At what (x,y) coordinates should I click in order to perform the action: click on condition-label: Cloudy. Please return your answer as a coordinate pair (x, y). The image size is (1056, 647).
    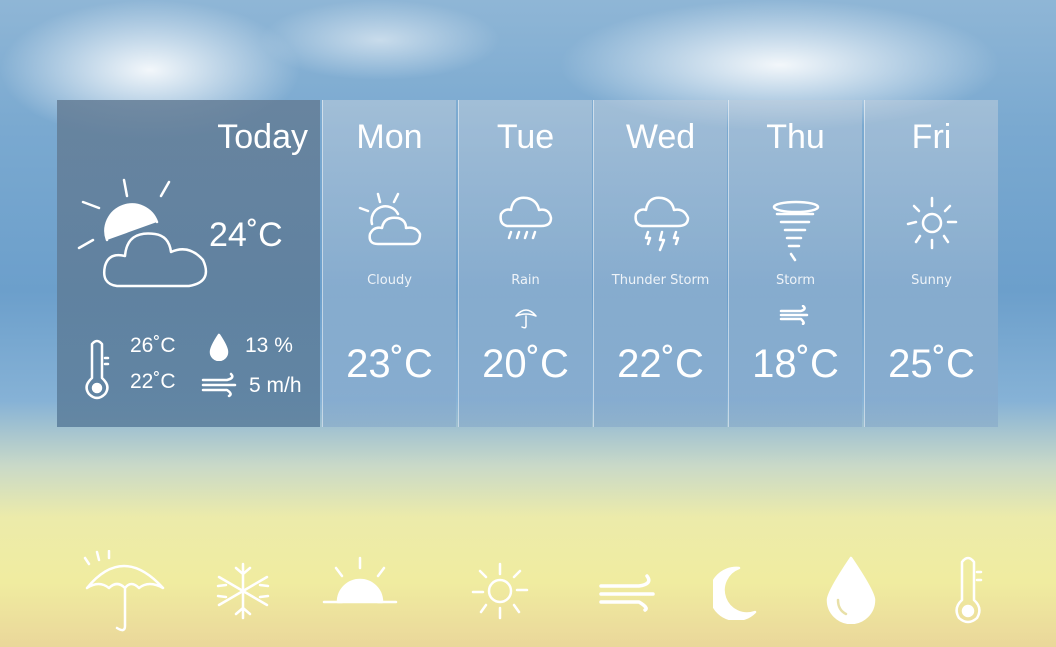
    Looking at the image, I should click on (389, 280).